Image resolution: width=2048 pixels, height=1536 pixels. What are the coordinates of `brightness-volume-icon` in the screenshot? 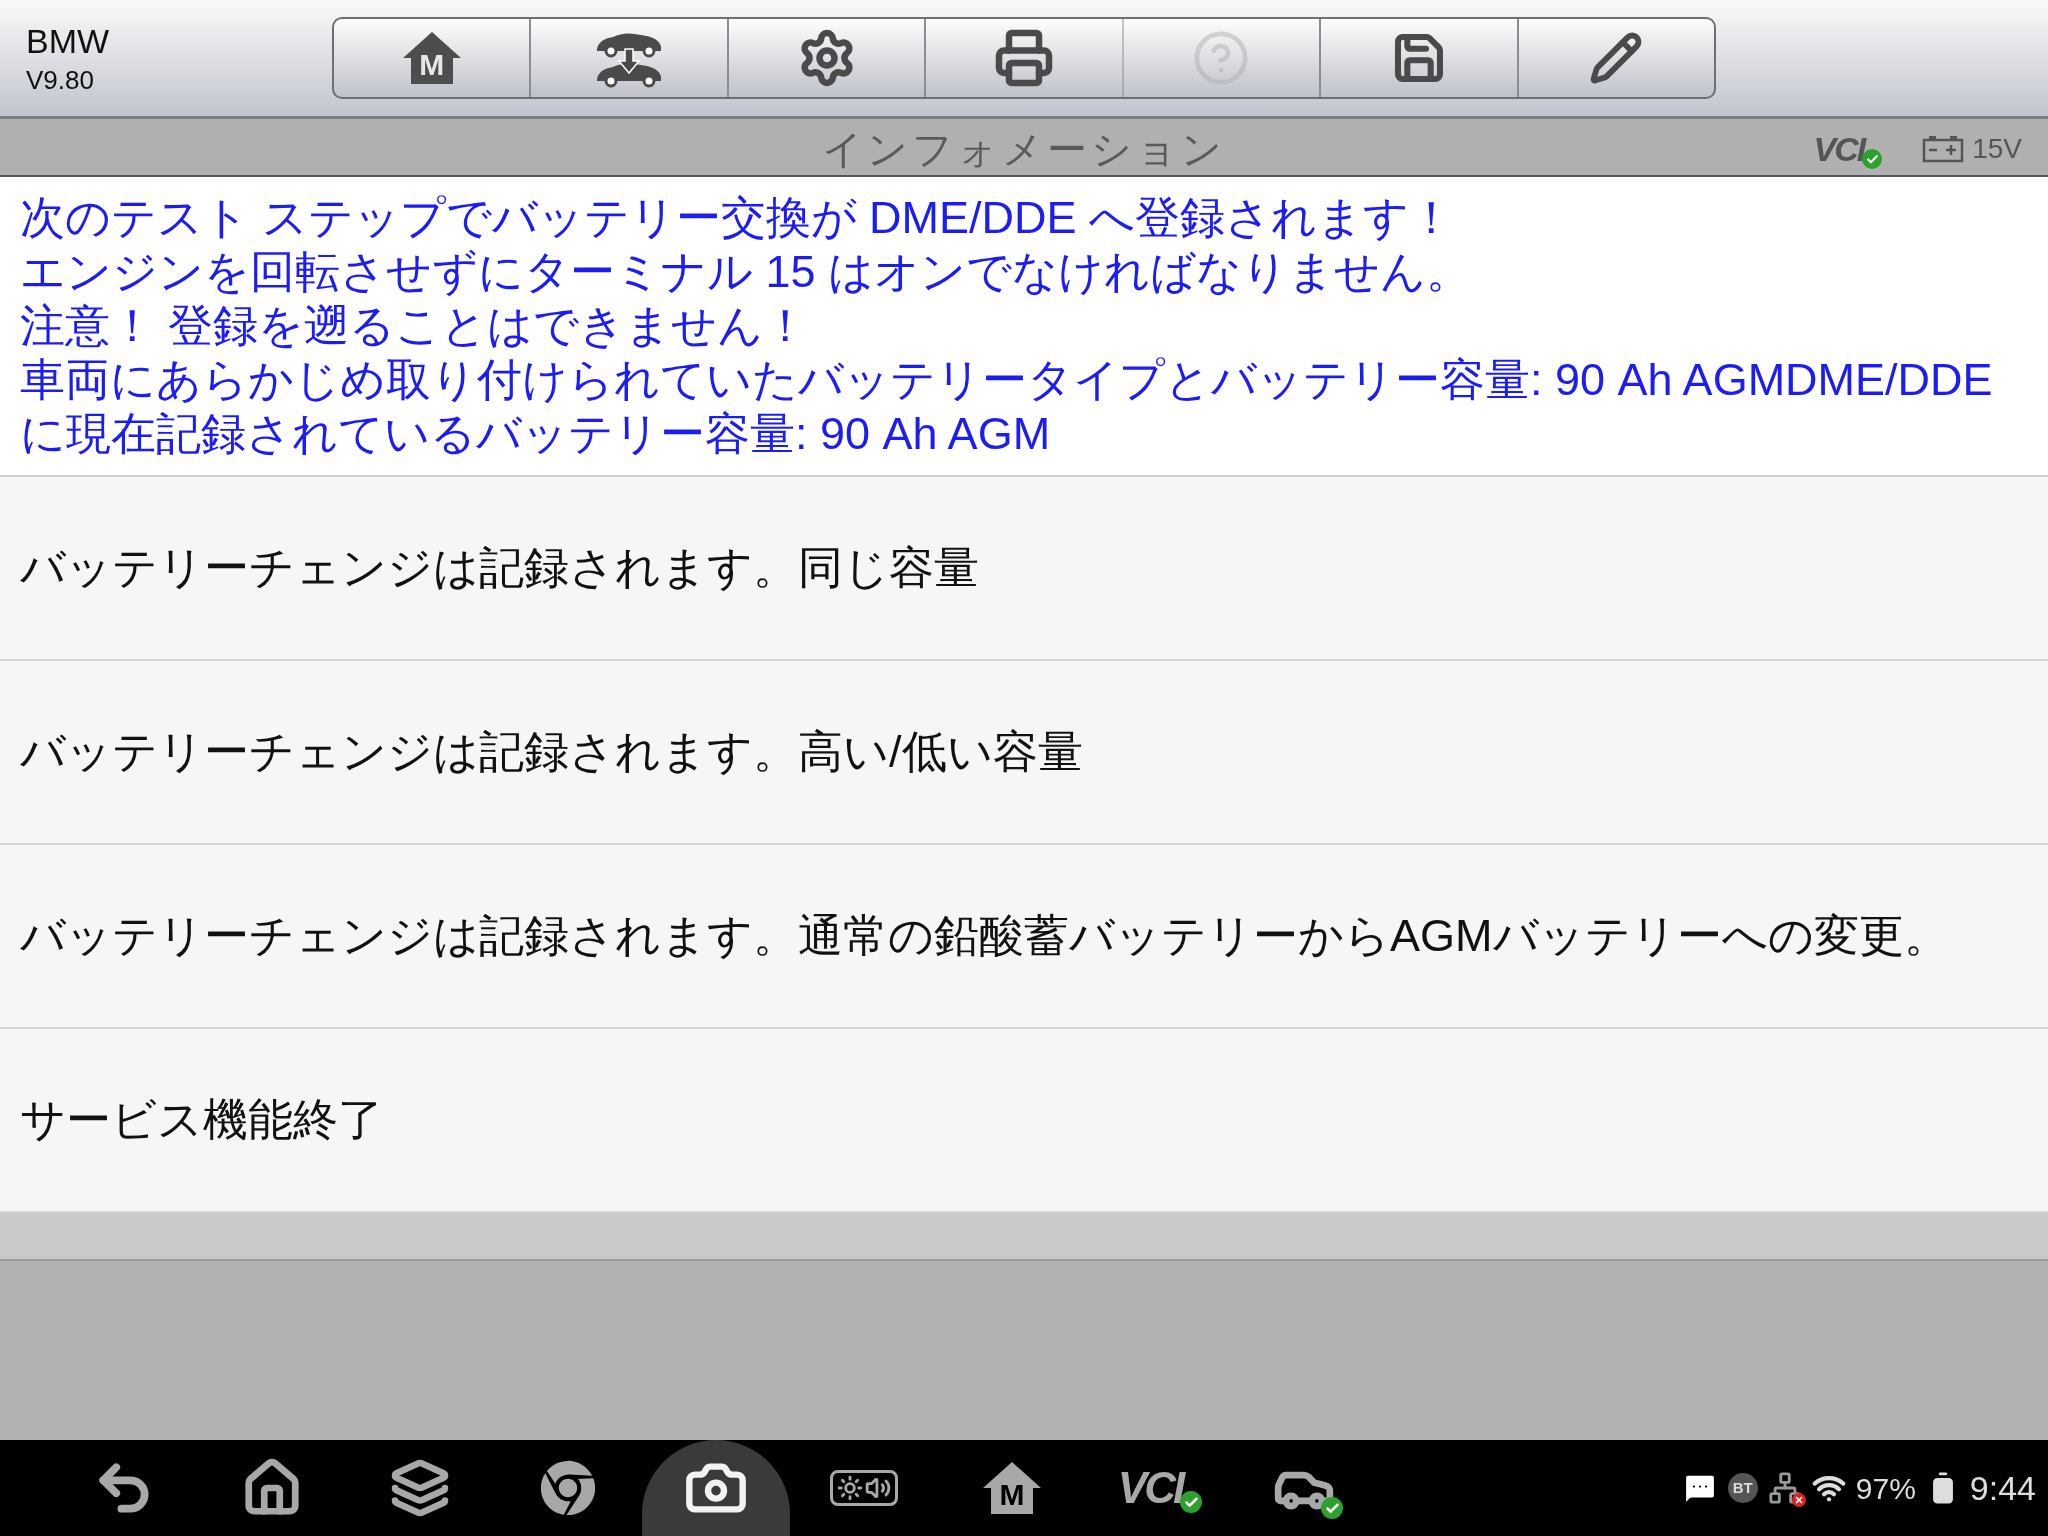 It's located at (864, 1488).